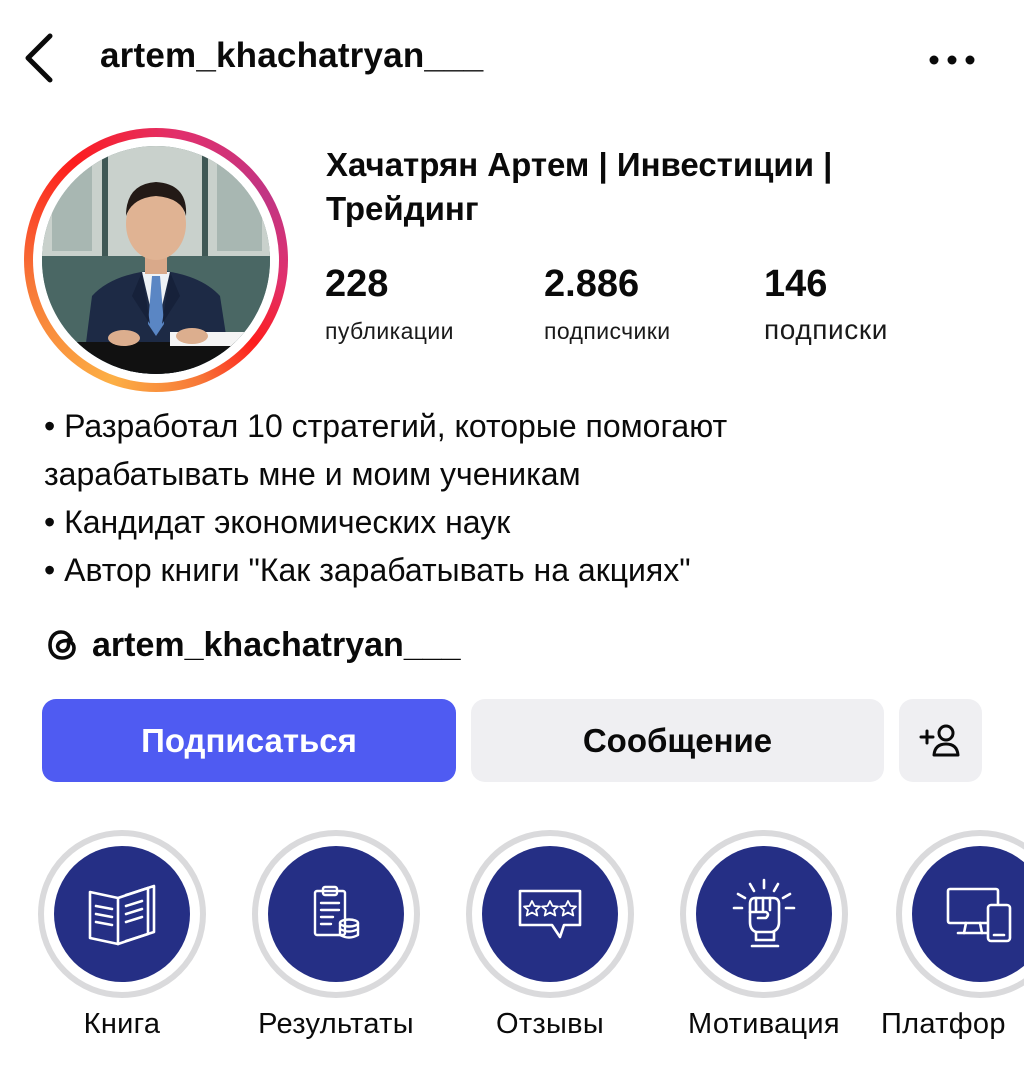 The height and width of the screenshot is (1086, 1024). Describe the element at coordinates (764, 1024) in the screenshot. I see `highlight-label: Мотивация` at that location.